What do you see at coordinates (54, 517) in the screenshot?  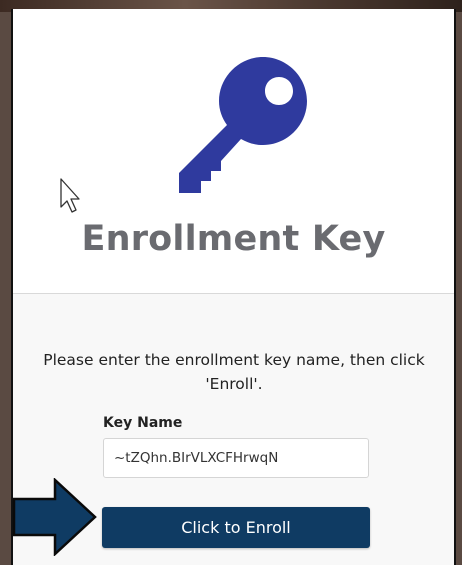 I see `arrow-right-icon` at bounding box center [54, 517].